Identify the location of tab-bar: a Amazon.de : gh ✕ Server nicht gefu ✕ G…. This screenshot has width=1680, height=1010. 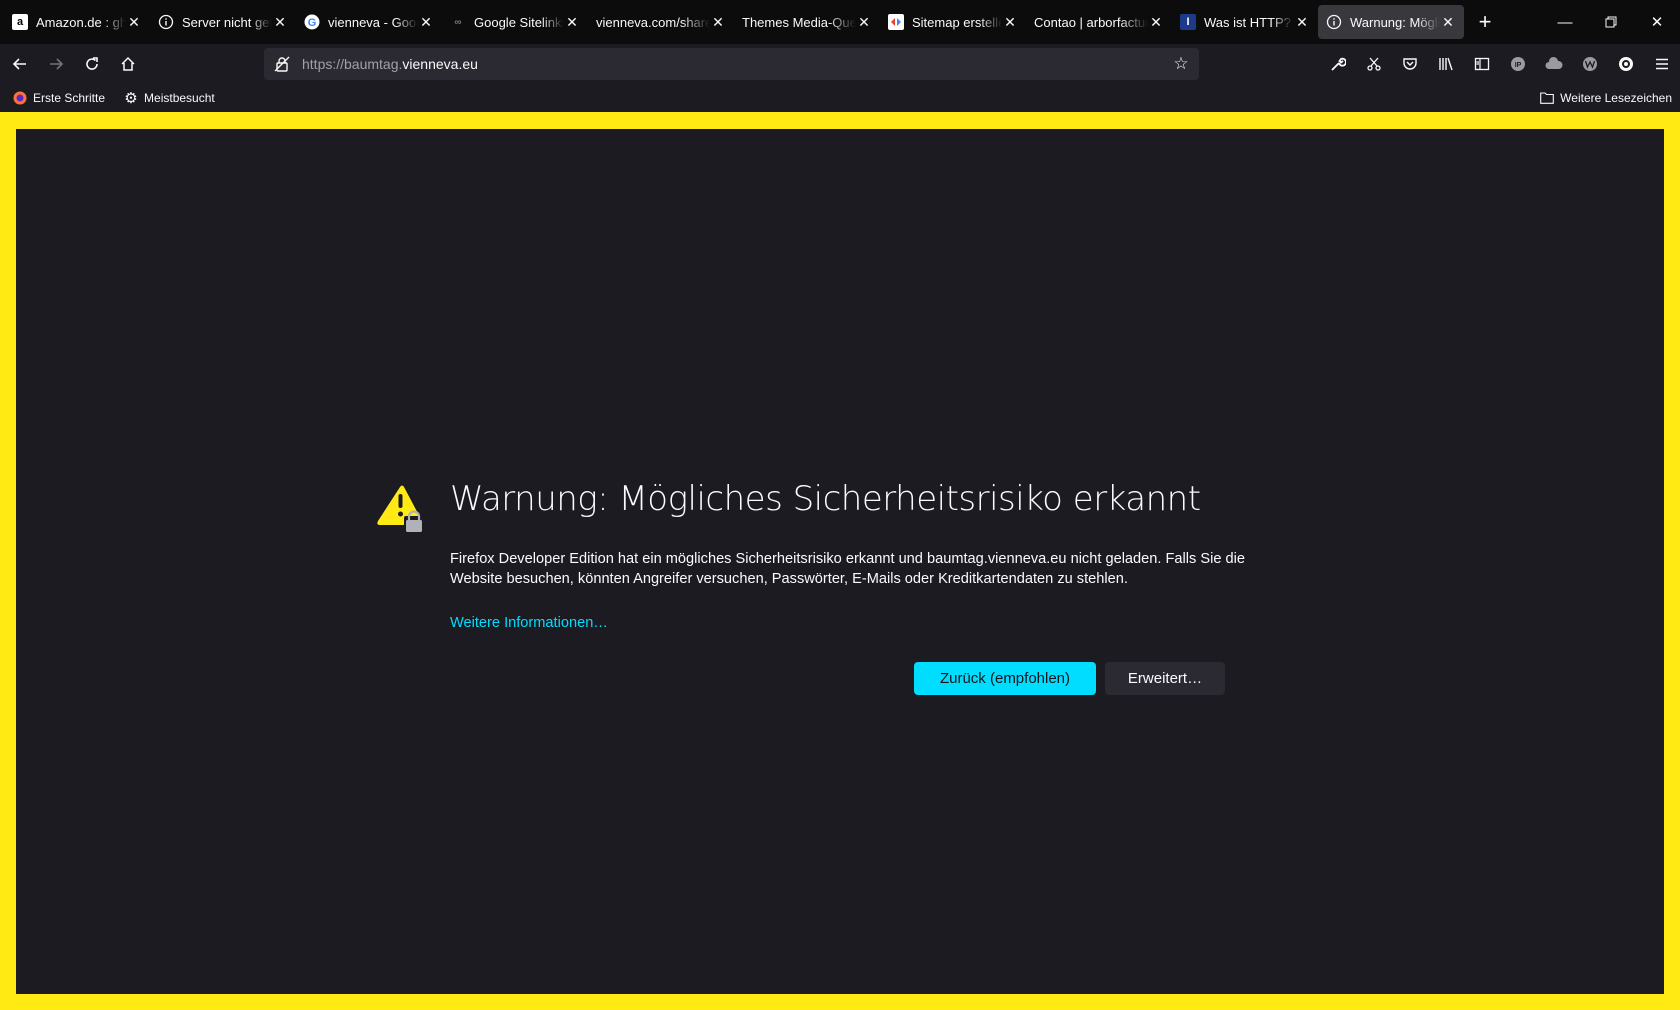
(840, 22).